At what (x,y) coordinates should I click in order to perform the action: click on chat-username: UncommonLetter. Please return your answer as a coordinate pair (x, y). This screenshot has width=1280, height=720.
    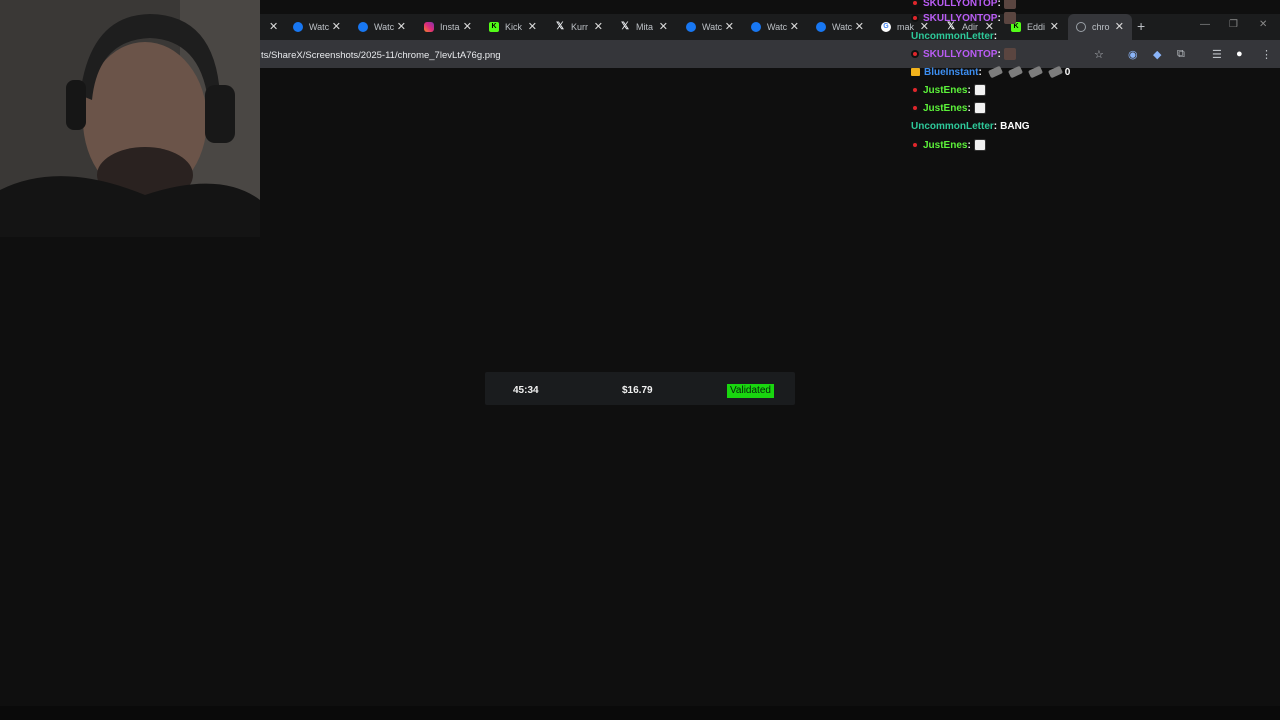
    Looking at the image, I should click on (952, 36).